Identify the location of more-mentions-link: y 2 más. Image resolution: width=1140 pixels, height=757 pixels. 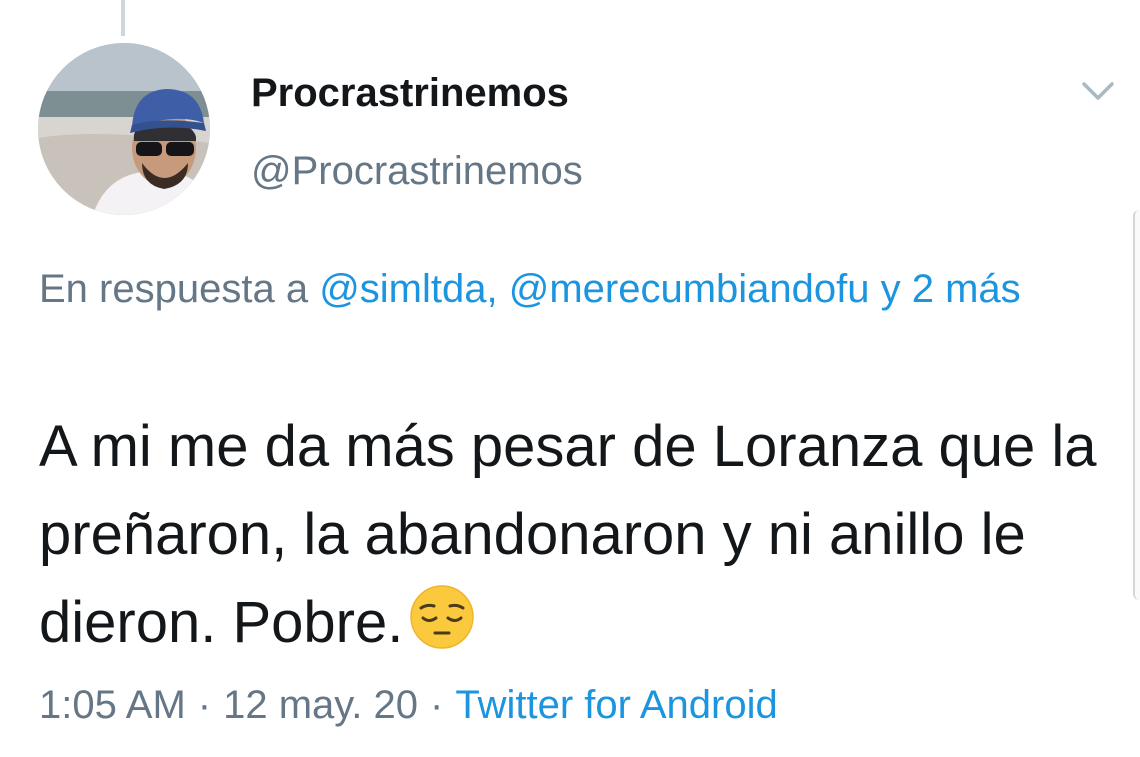
(951, 289).